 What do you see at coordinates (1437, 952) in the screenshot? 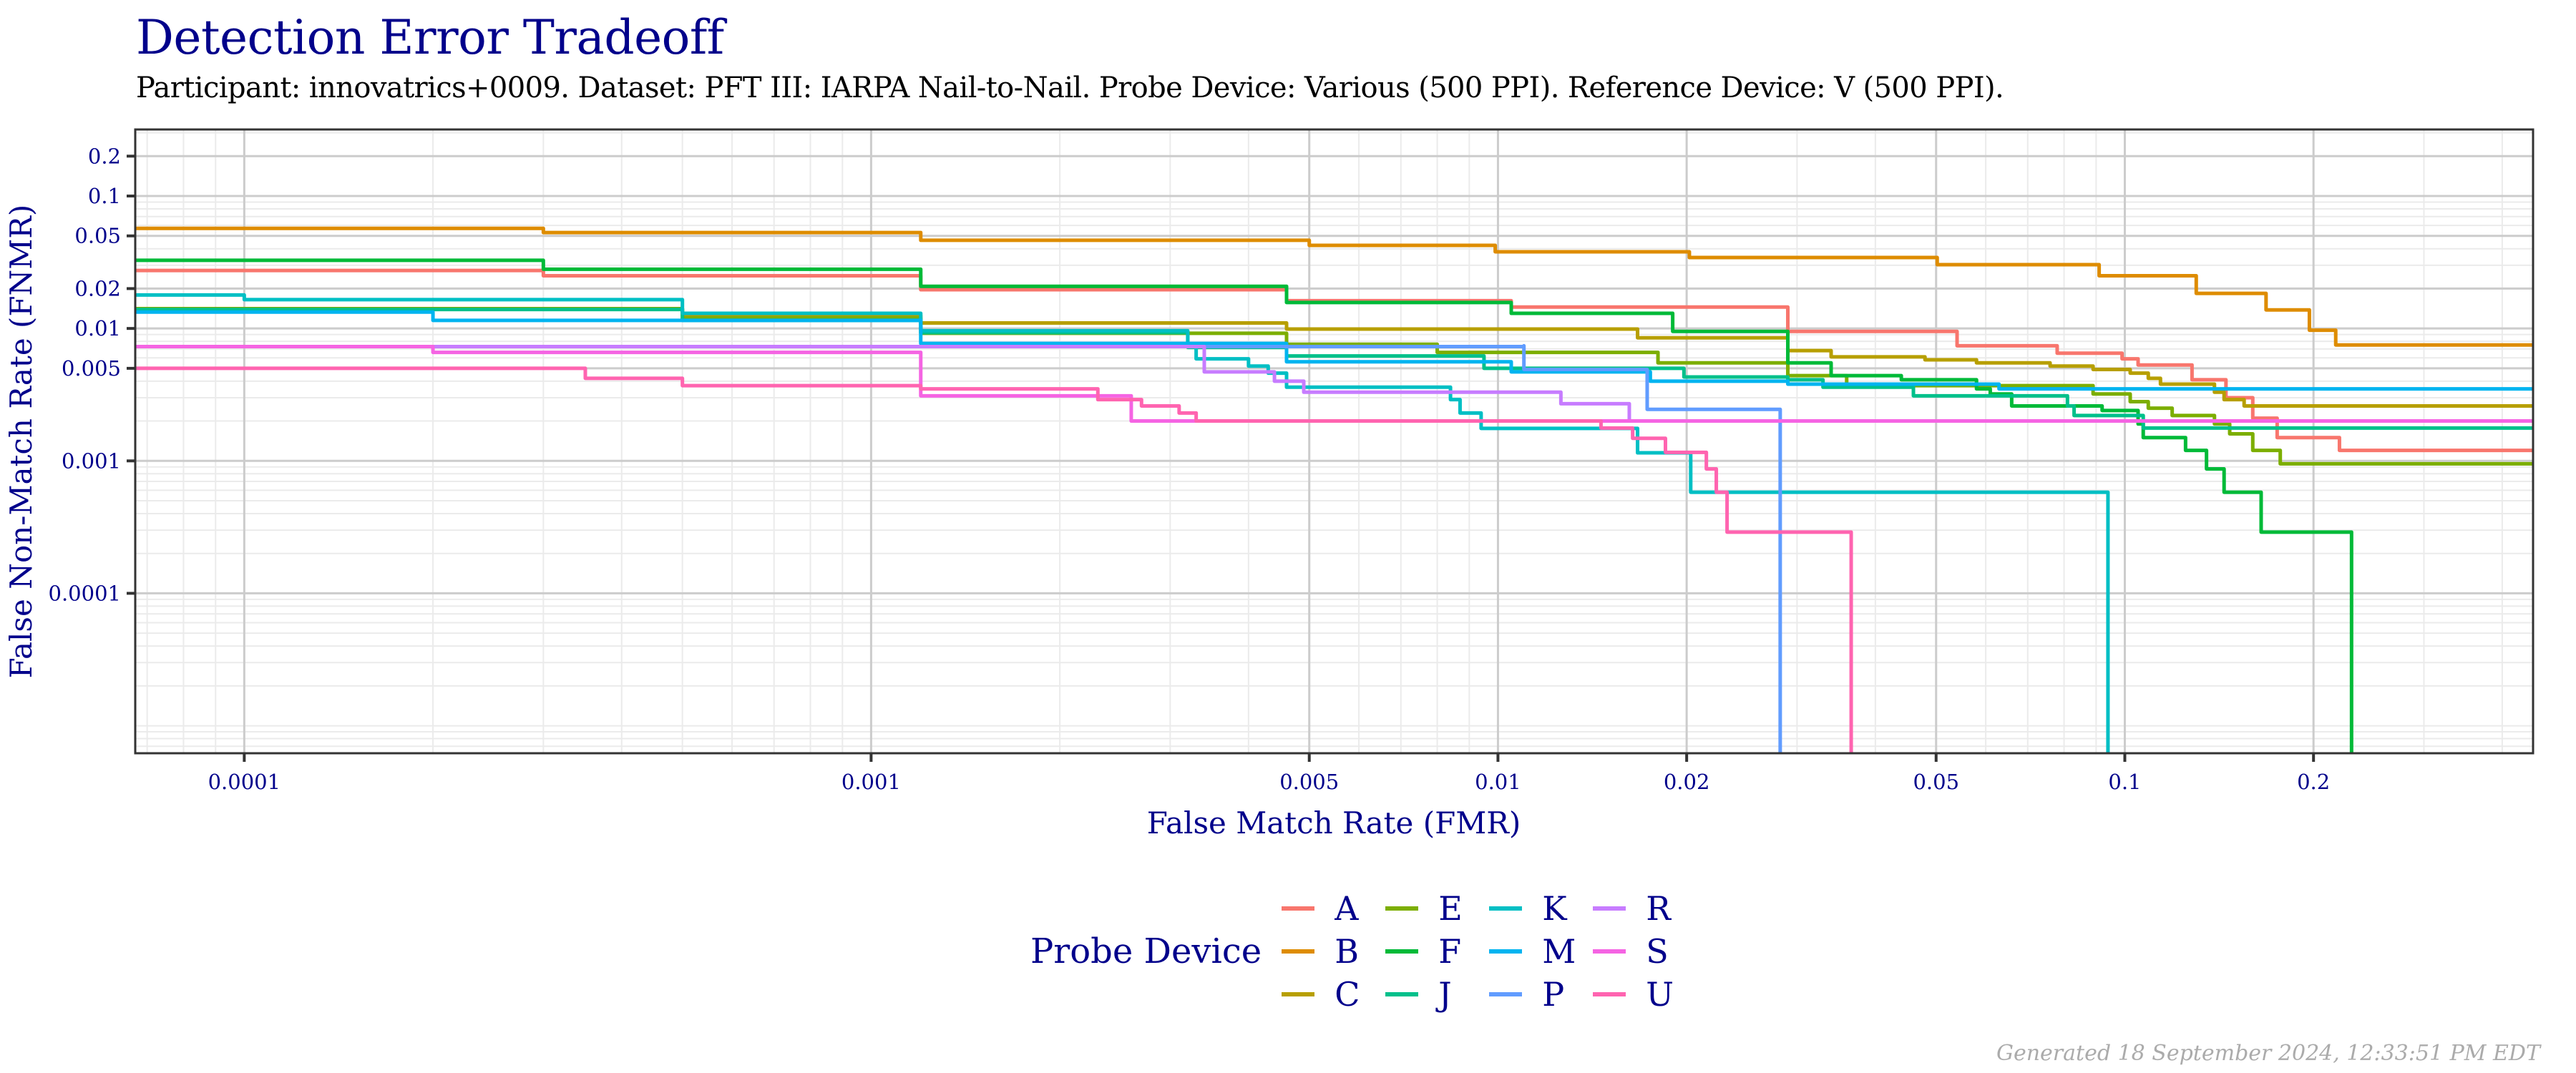
I see `legend-item-F: F` at bounding box center [1437, 952].